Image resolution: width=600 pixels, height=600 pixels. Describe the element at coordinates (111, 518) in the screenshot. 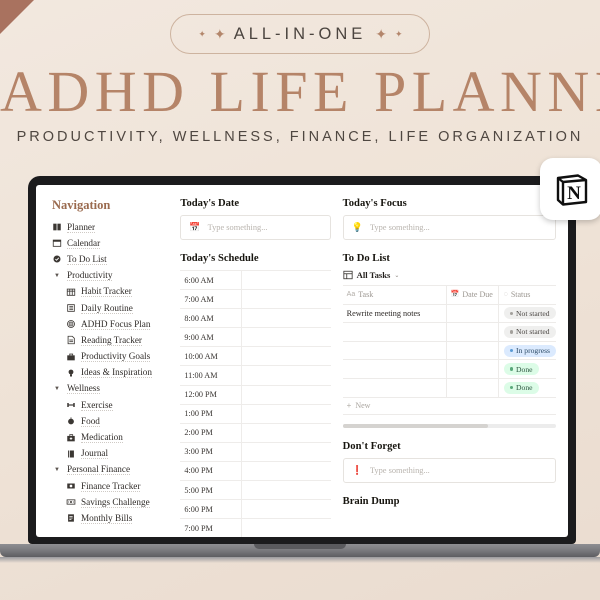

I see `sidebar-item-monthly-bills: Monthly Bills` at that location.